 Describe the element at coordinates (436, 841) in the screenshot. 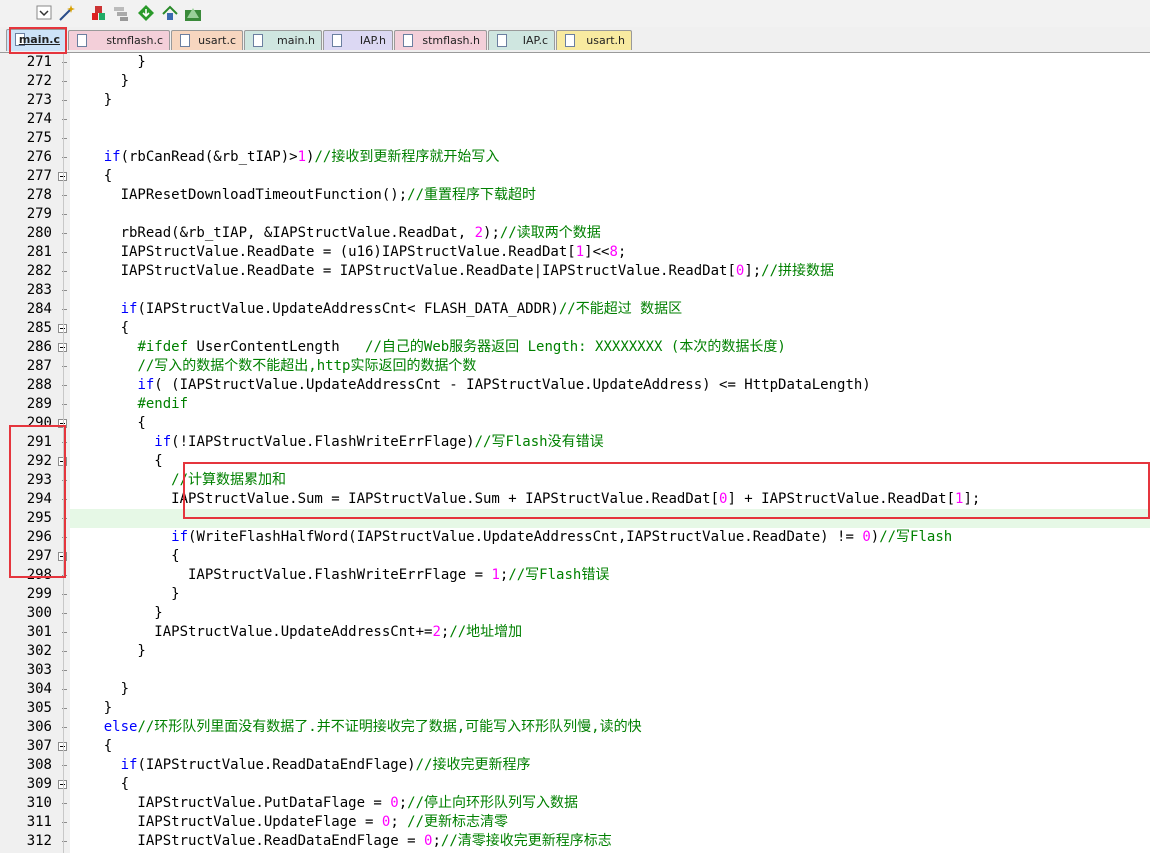

I see `code-token: ;` at that location.